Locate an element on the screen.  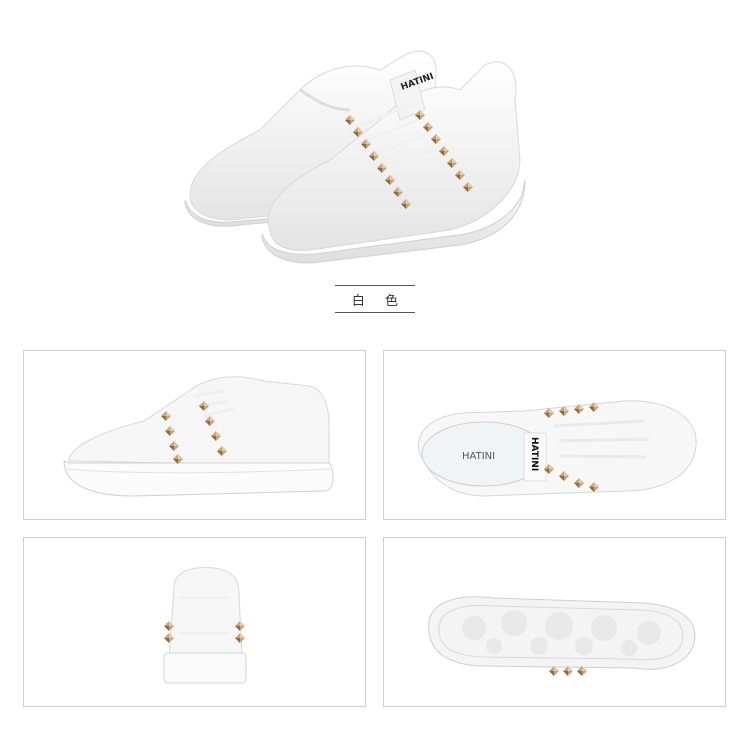
divider-top is located at coordinates (375, 285).